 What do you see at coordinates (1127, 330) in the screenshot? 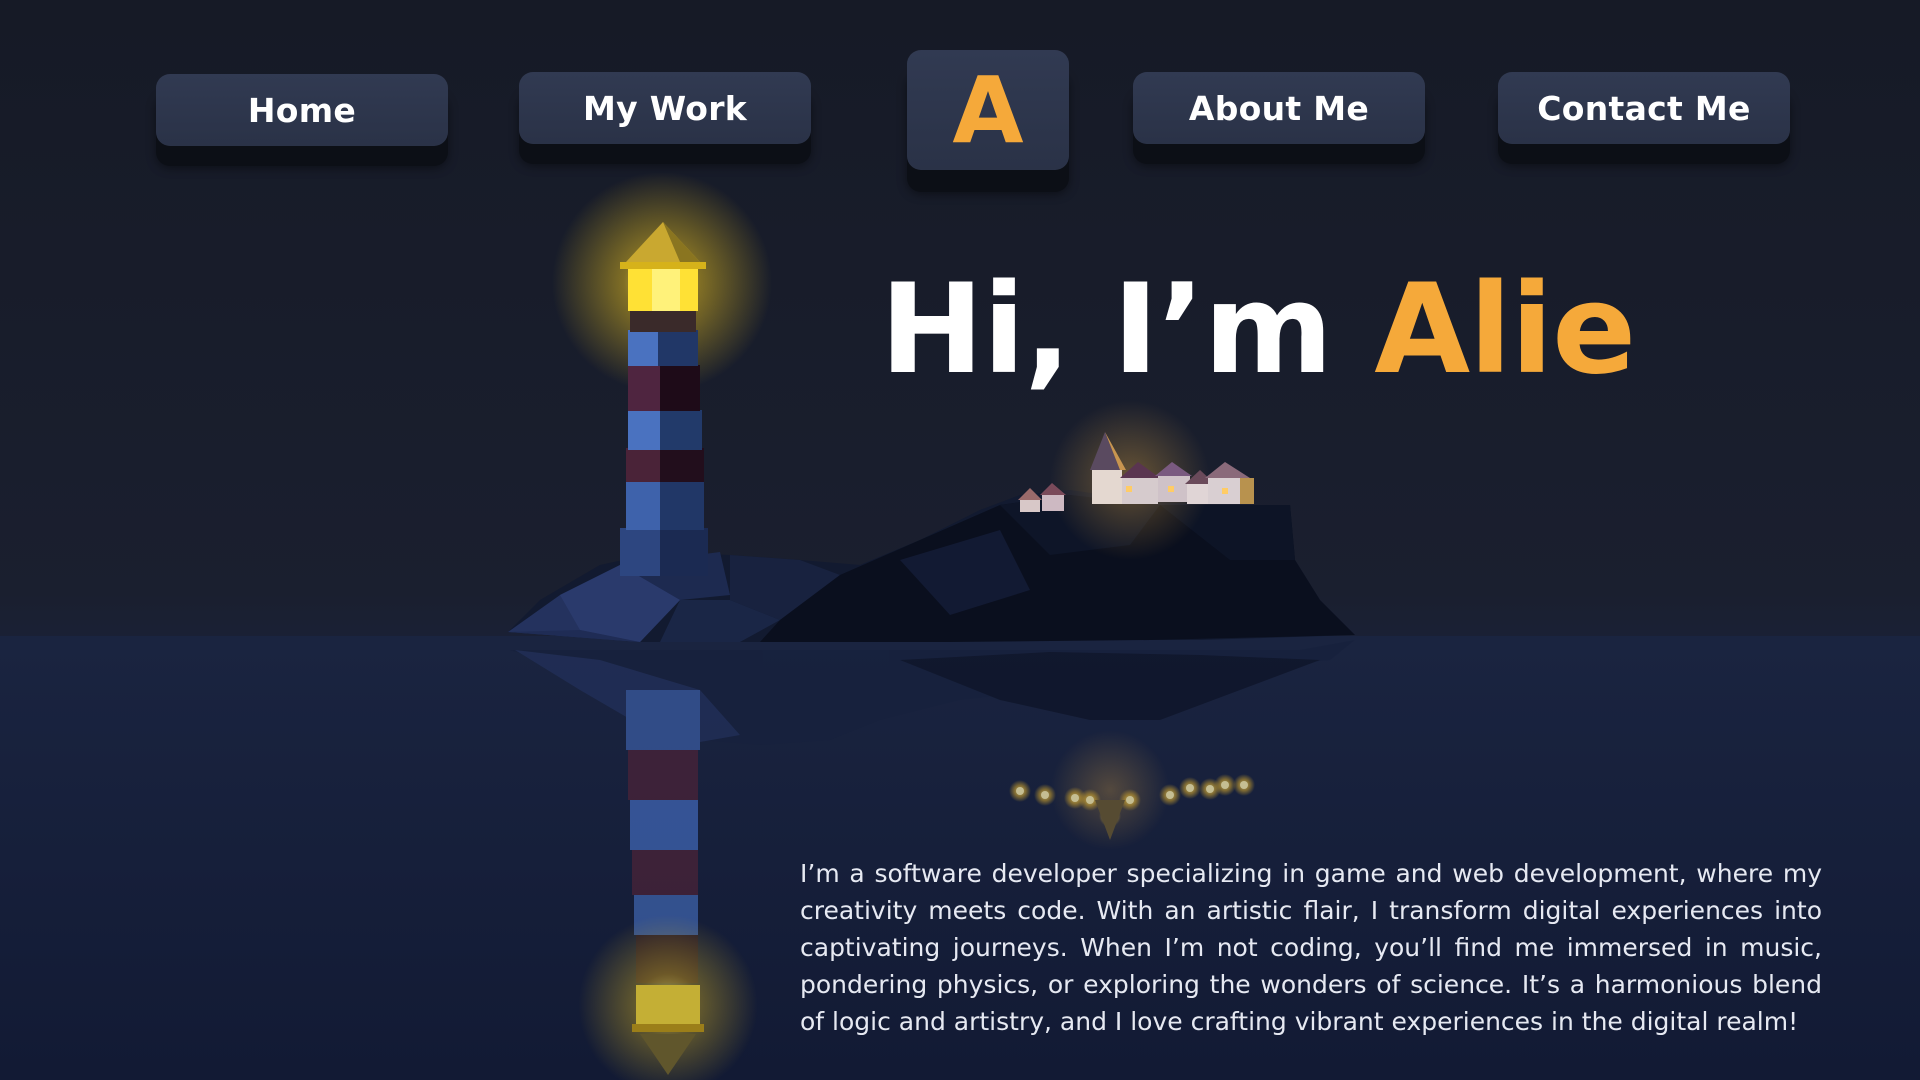
I see `hero-greeting: Hi, I’m` at bounding box center [1127, 330].